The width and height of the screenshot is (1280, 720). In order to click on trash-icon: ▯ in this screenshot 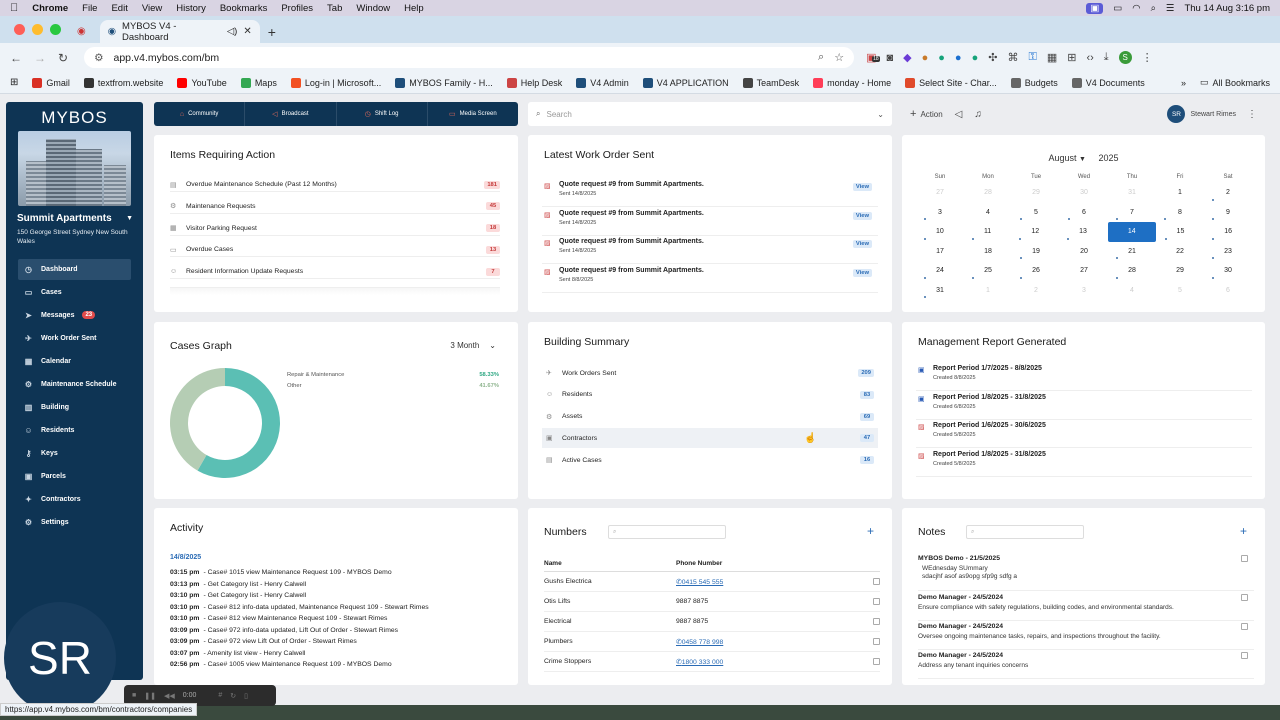, I will do `click(246, 696)`.